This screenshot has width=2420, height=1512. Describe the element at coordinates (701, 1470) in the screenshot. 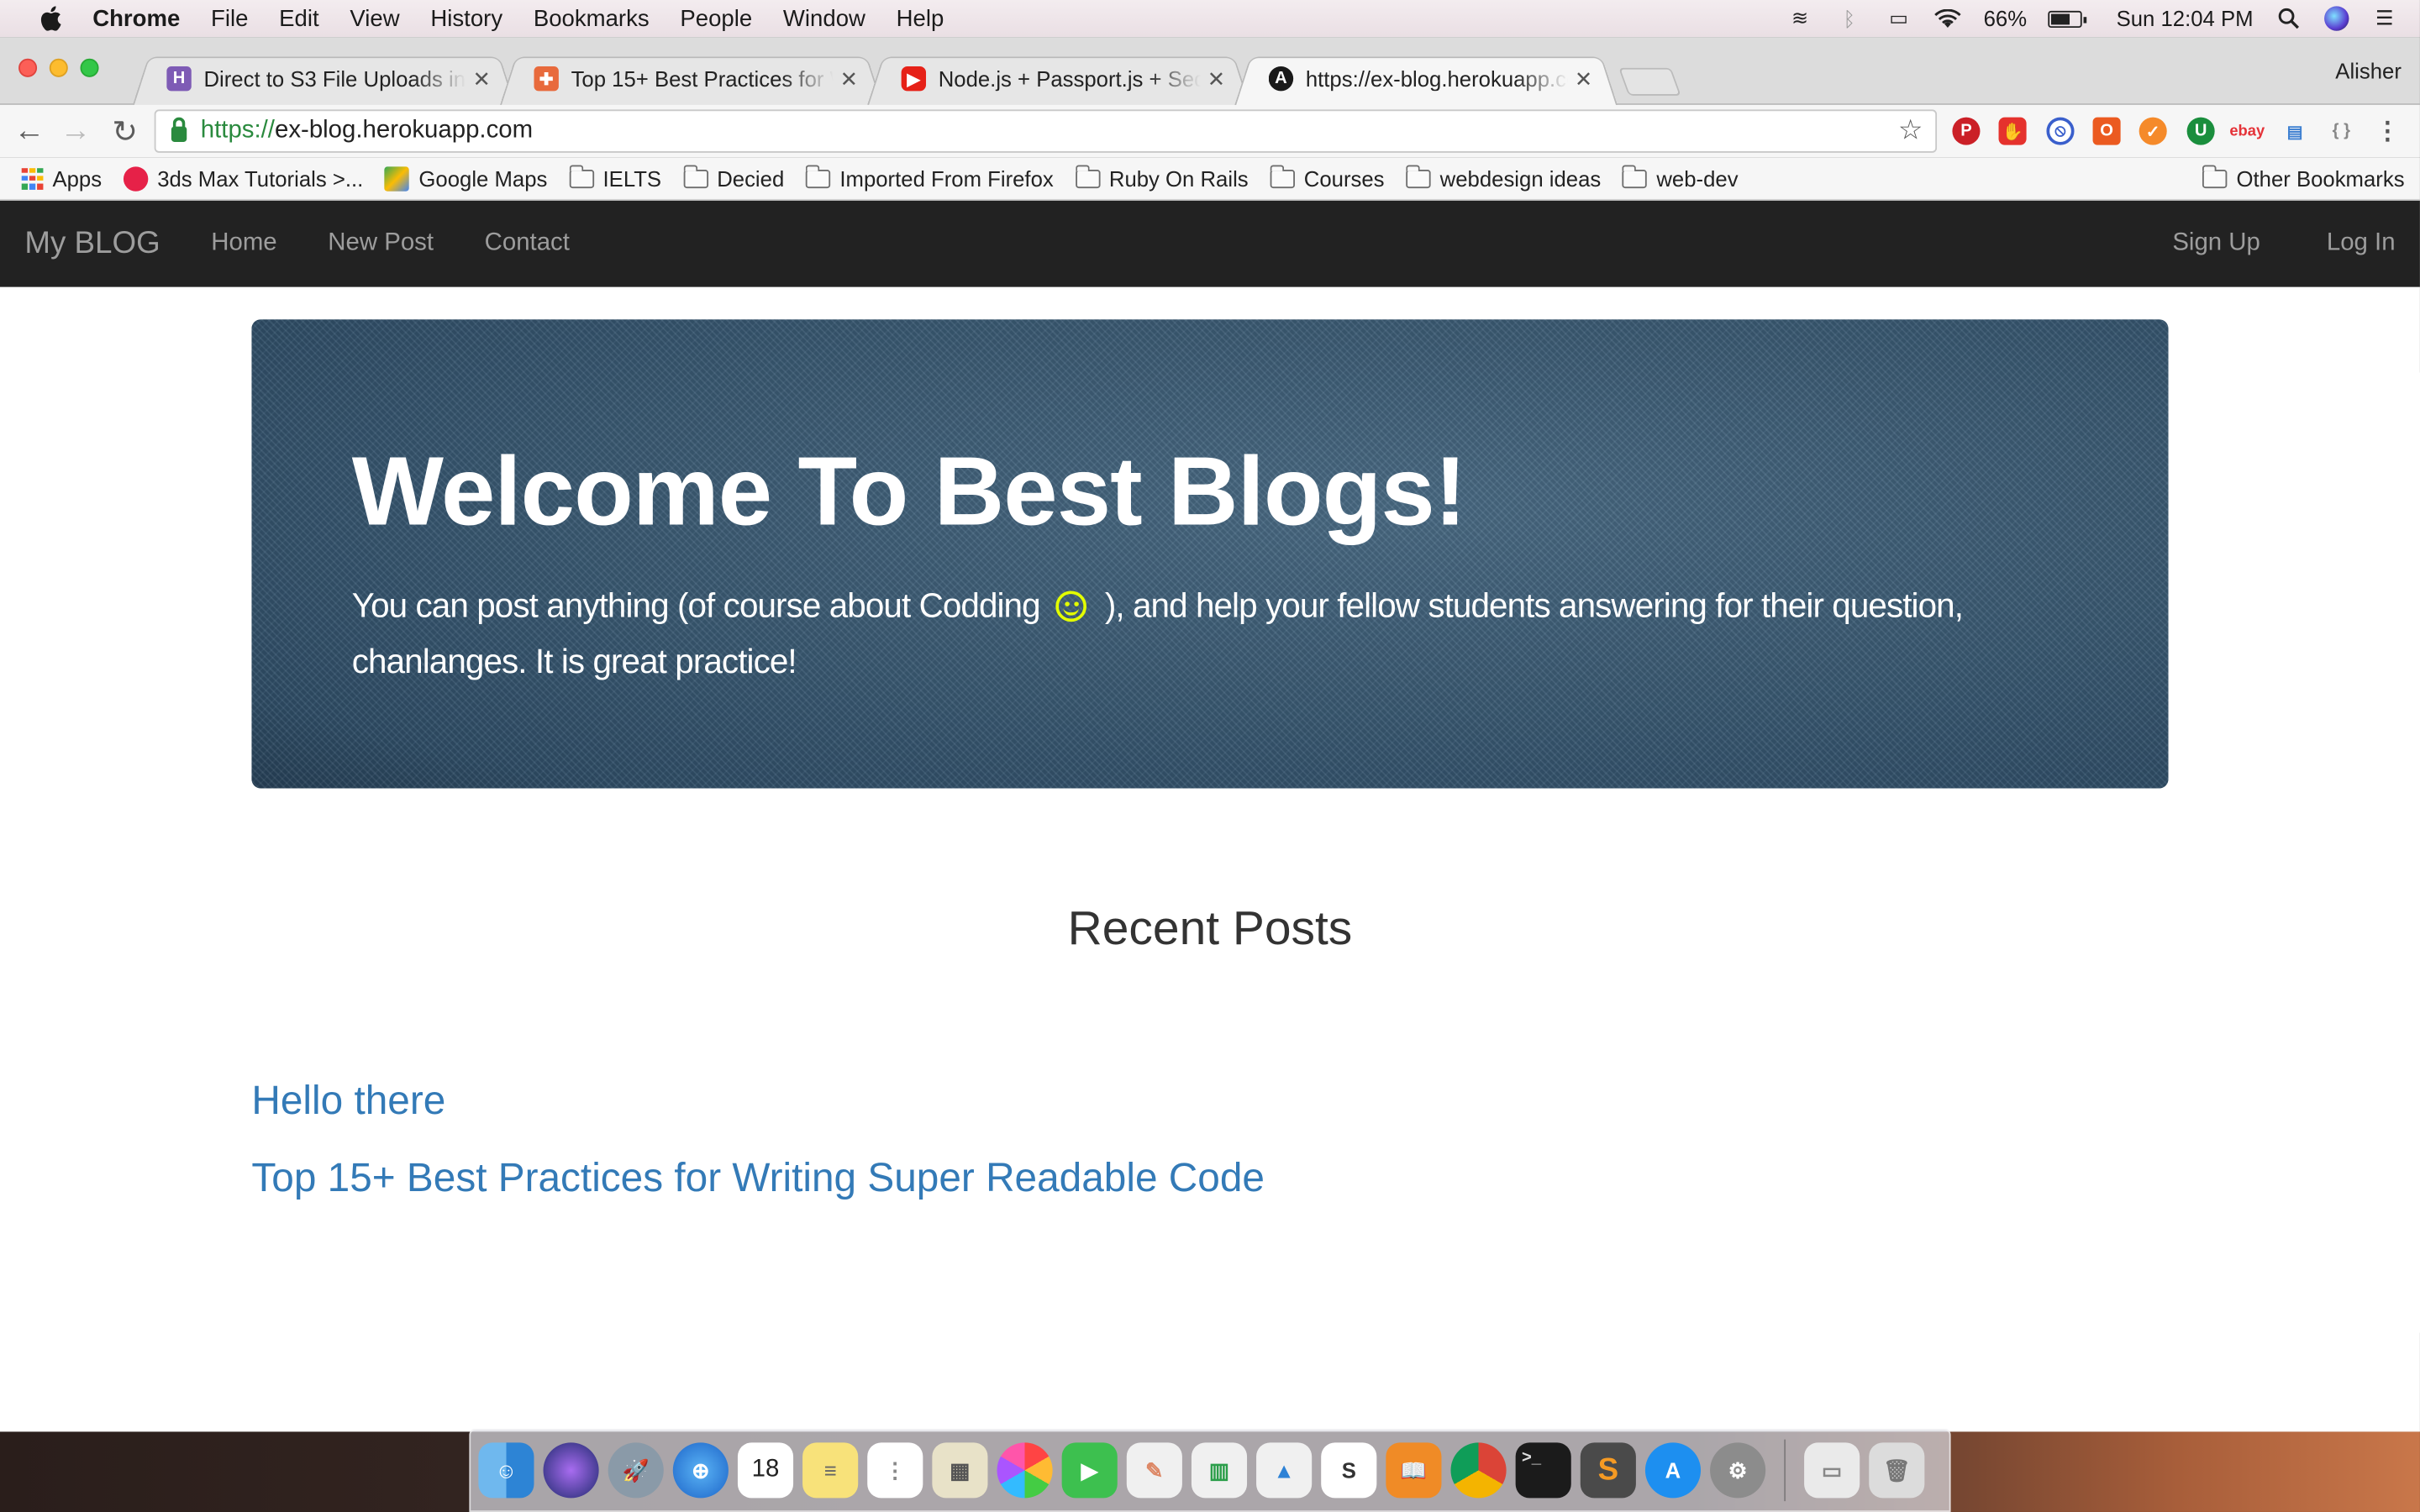

I see `safari-icon: ⊕` at that location.